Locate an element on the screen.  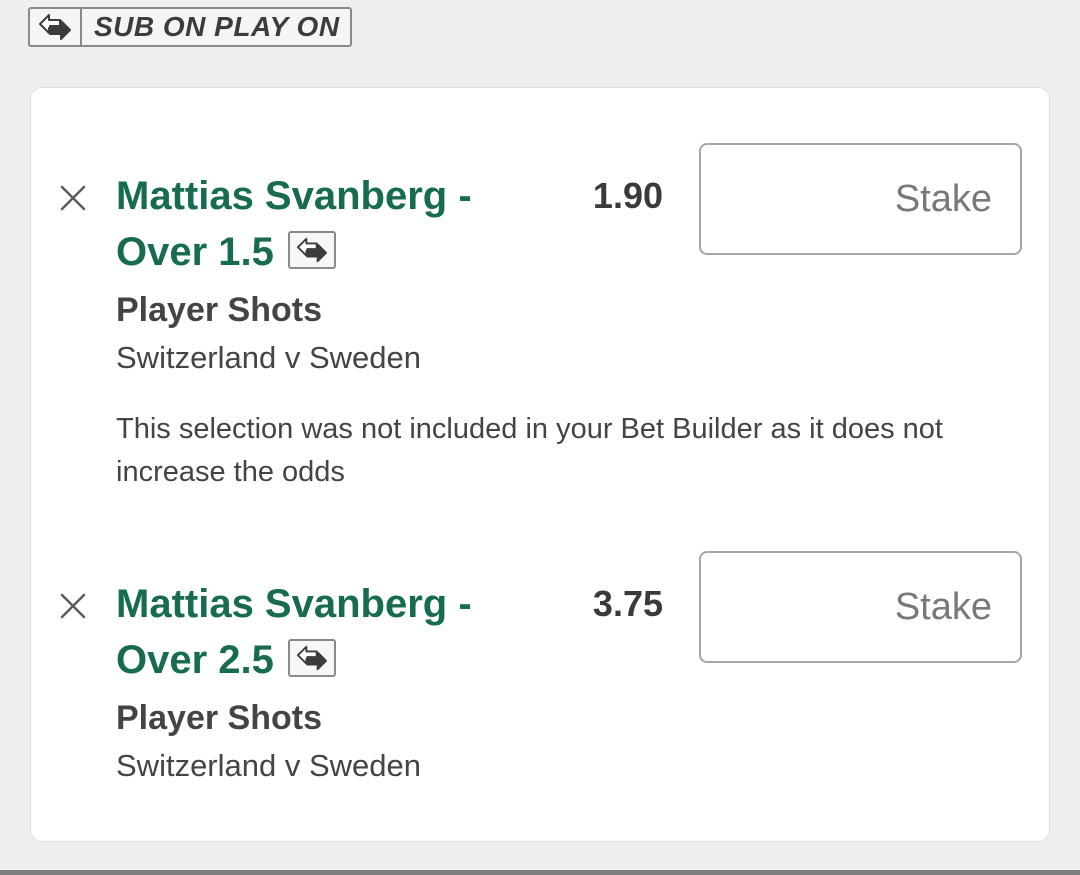
selection-title: Mattias Svanberg - Over 2.5 is located at coordinates (316, 632).